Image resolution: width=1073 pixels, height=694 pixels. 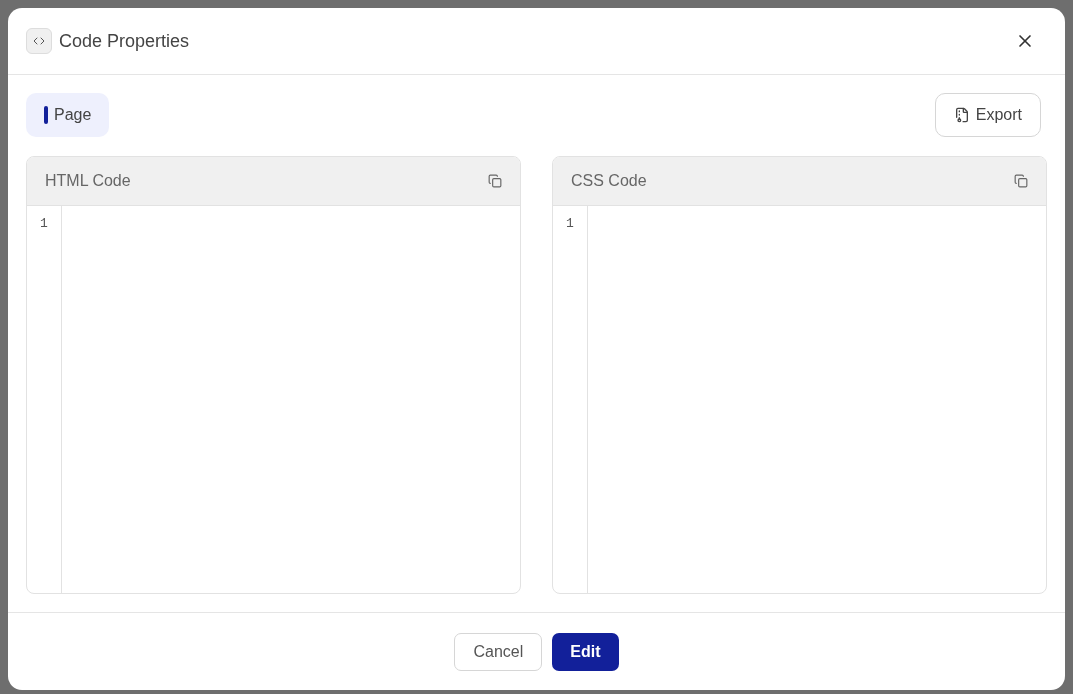 What do you see at coordinates (987, 115) in the screenshot?
I see `export-button: Export` at bounding box center [987, 115].